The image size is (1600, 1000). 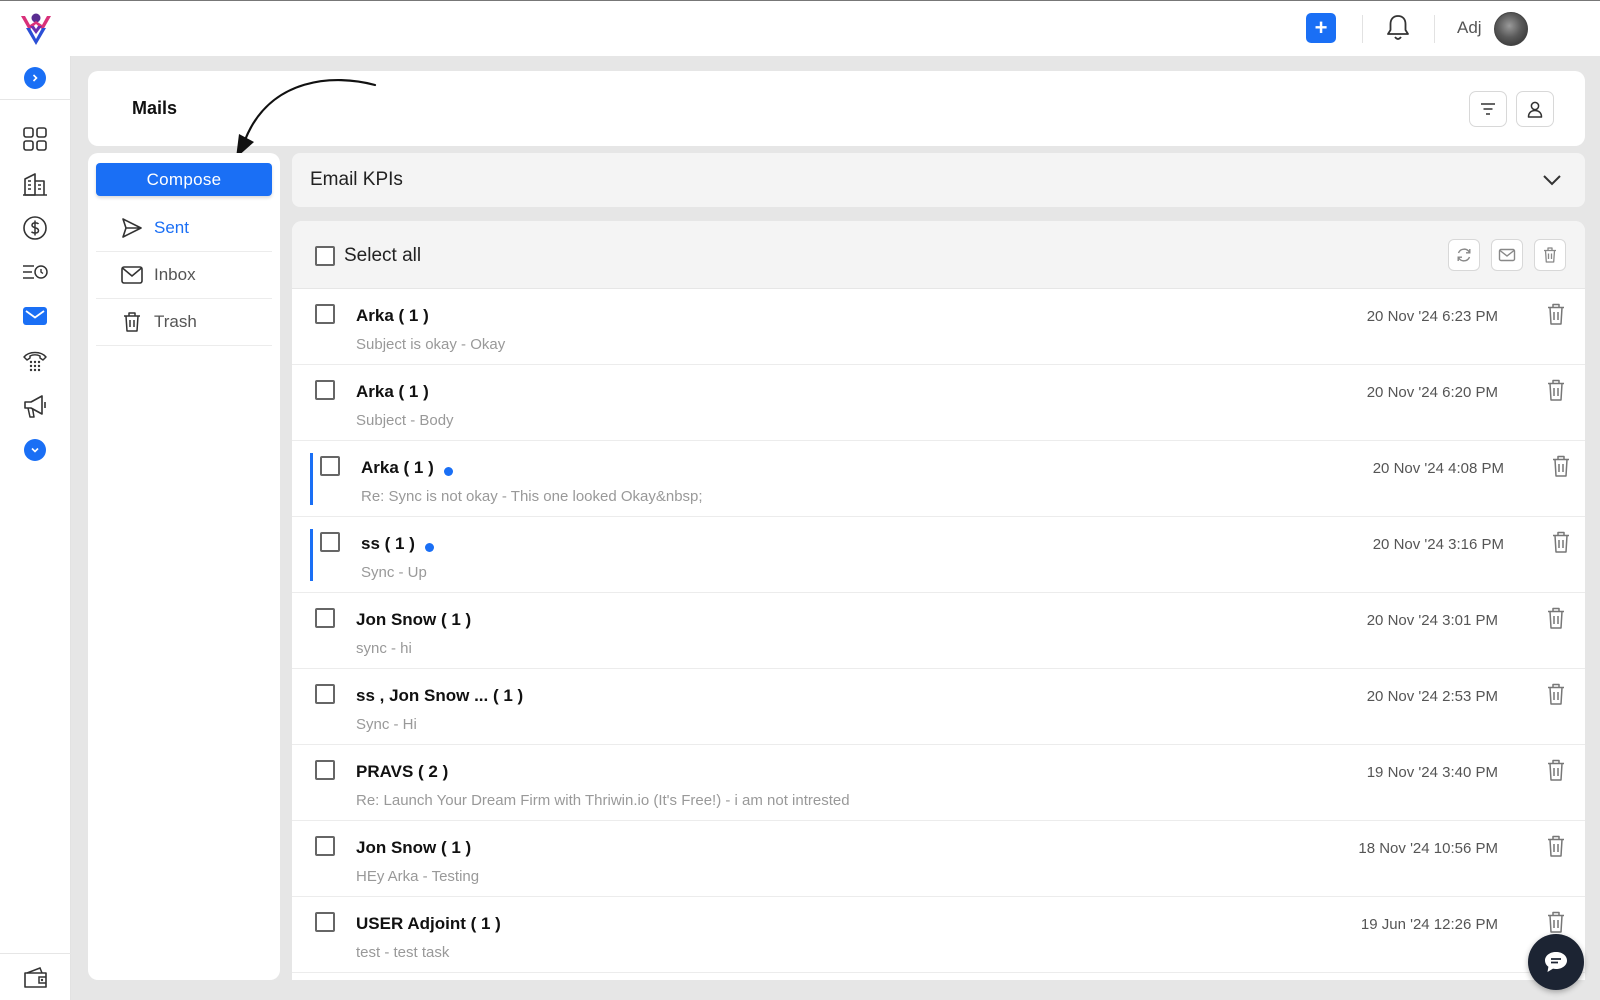 What do you see at coordinates (1321, 28) in the screenshot?
I see `create-button: +` at bounding box center [1321, 28].